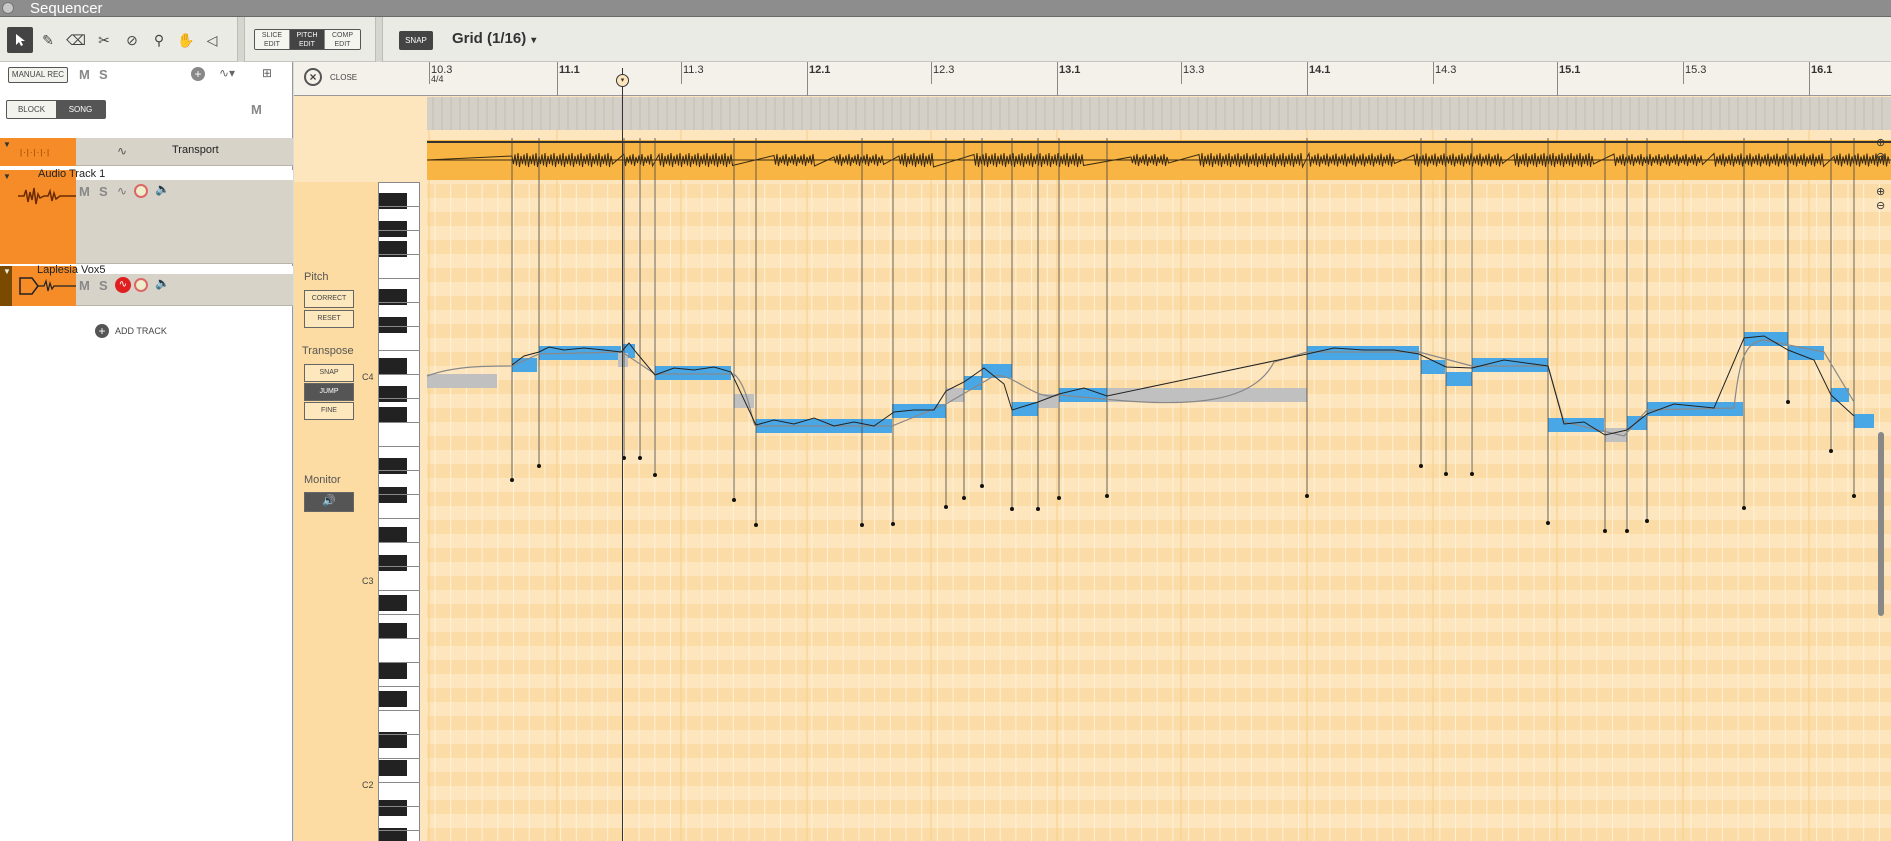  I want to click on pitch-edit-button: PITCH EDIT, so click(307, 39).